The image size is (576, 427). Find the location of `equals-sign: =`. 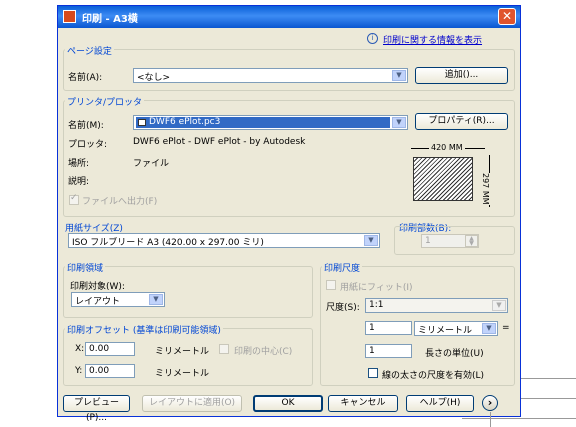

equals-sign: = is located at coordinates (506, 328).